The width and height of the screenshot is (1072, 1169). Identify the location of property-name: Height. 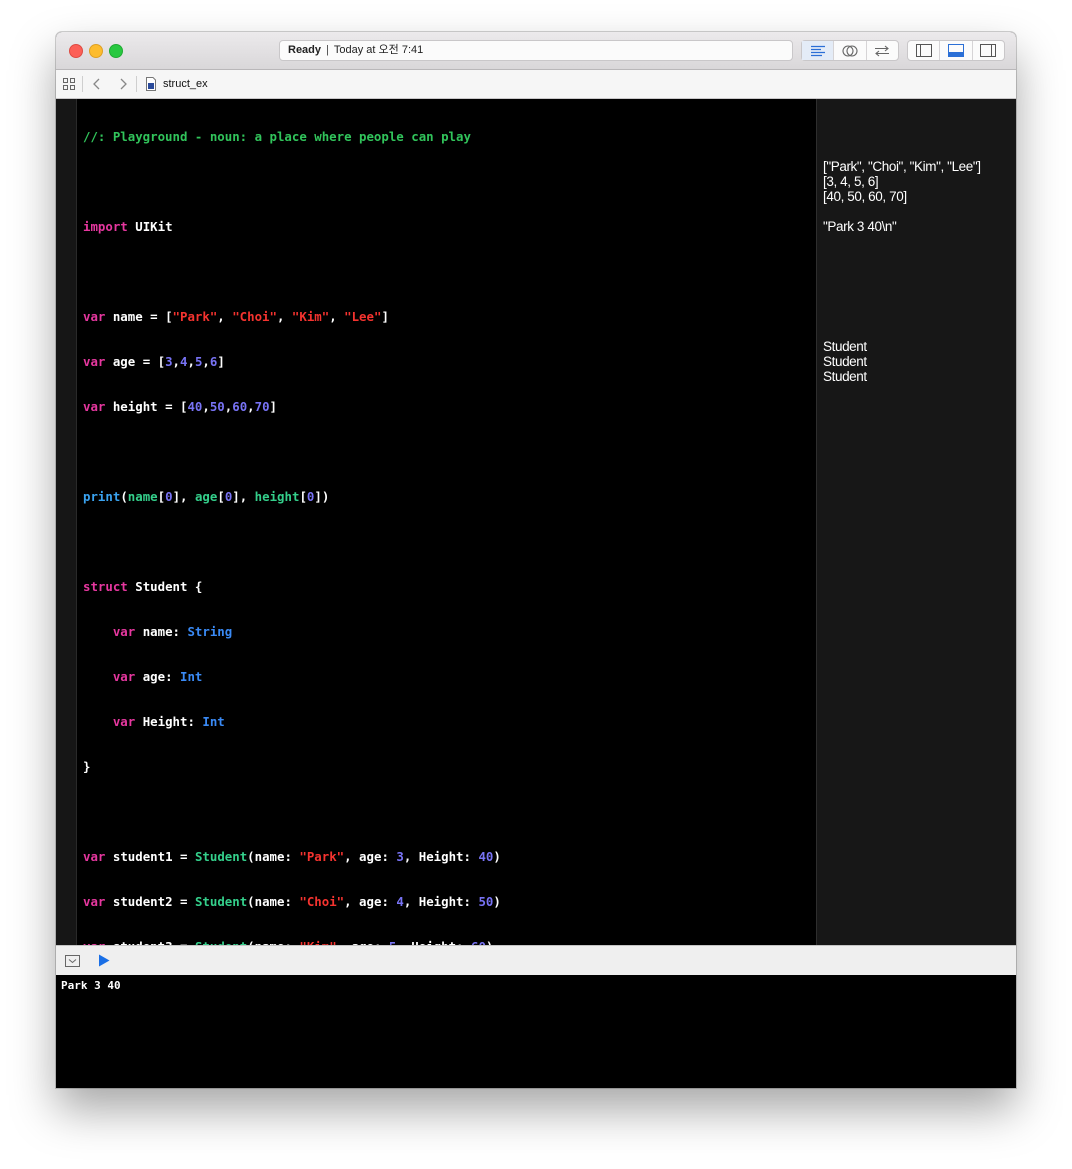
(165, 721).